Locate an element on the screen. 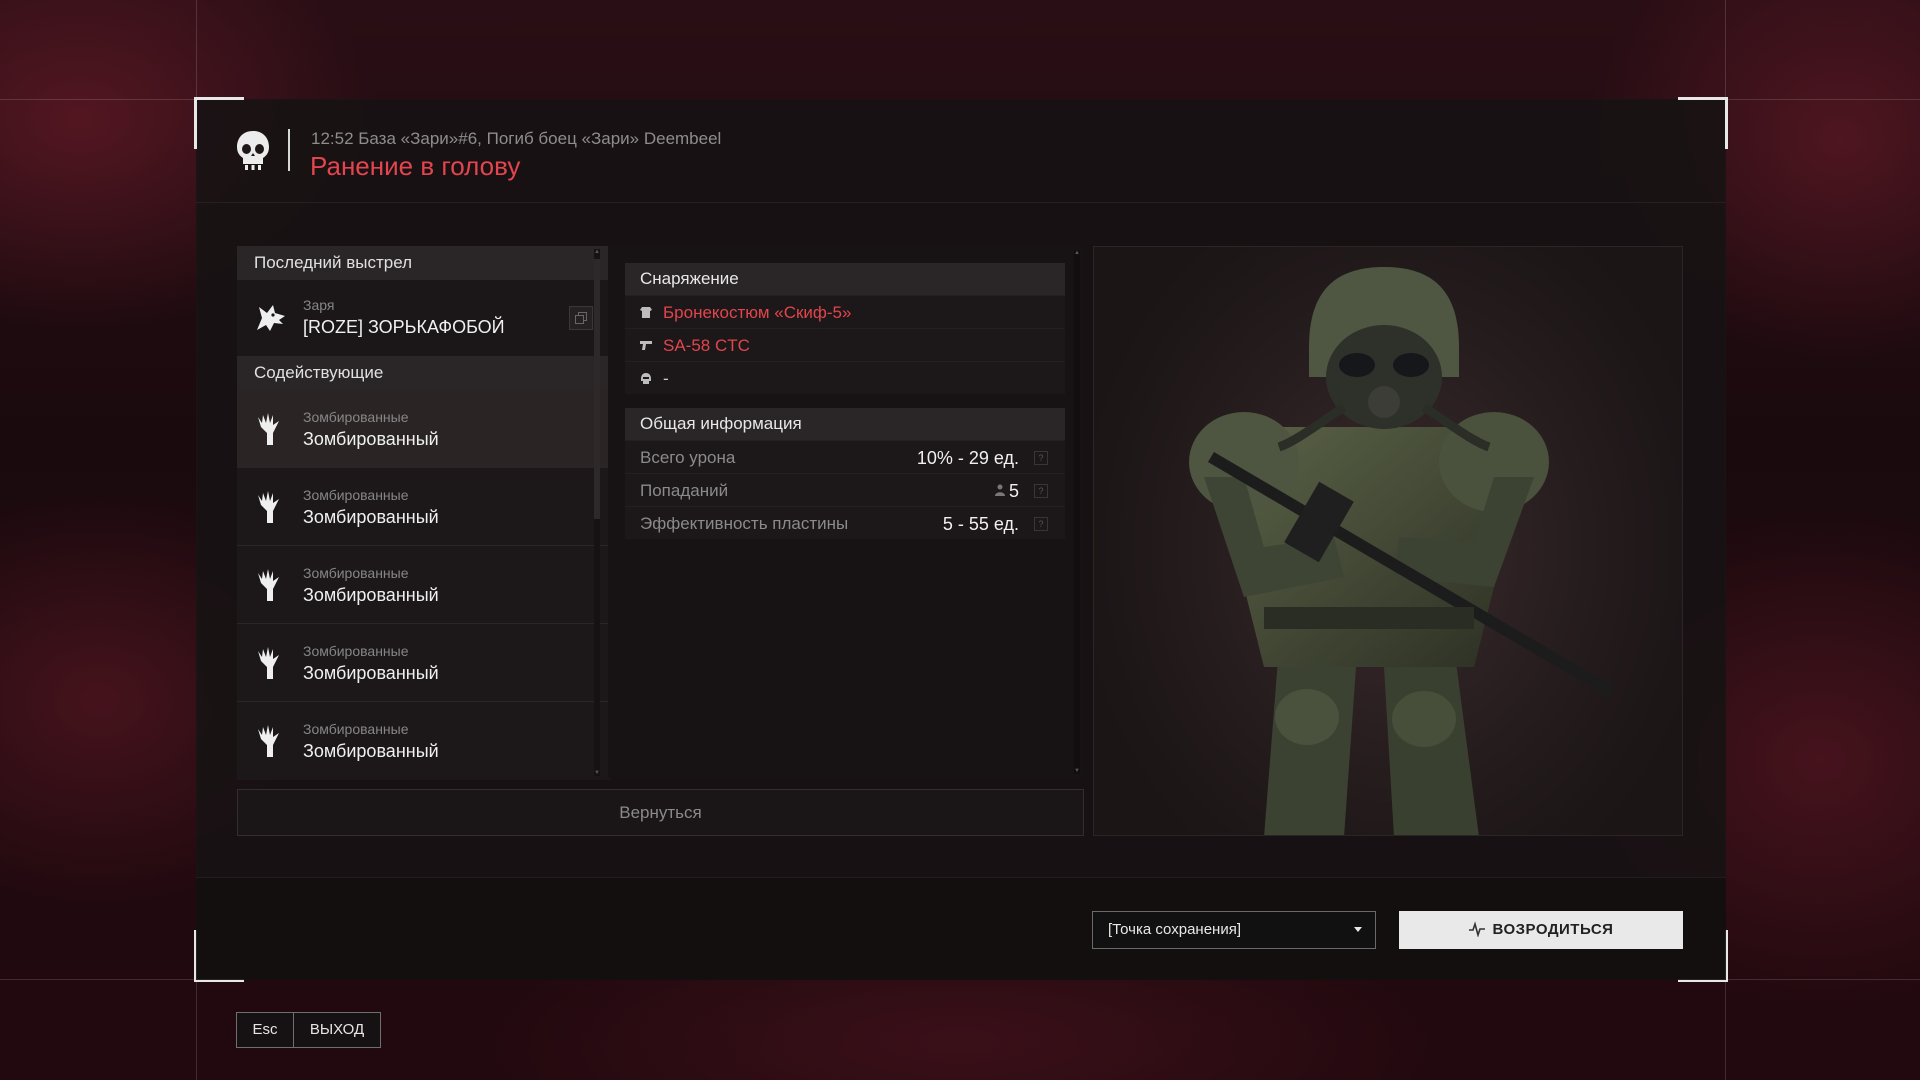 The image size is (1920, 1080). spawn-point-select: [Точка сохранения] is located at coordinates (1234, 930).